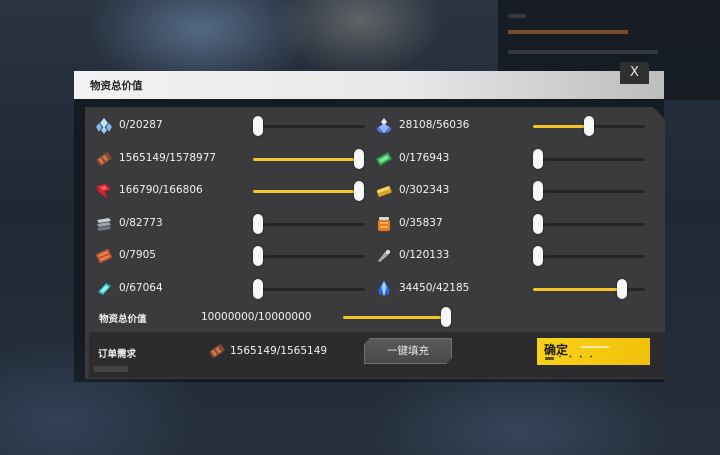 This screenshot has height=455, width=720. What do you see at coordinates (117, 354) in the screenshot?
I see `order-demand-label: 订单需求` at bounding box center [117, 354].